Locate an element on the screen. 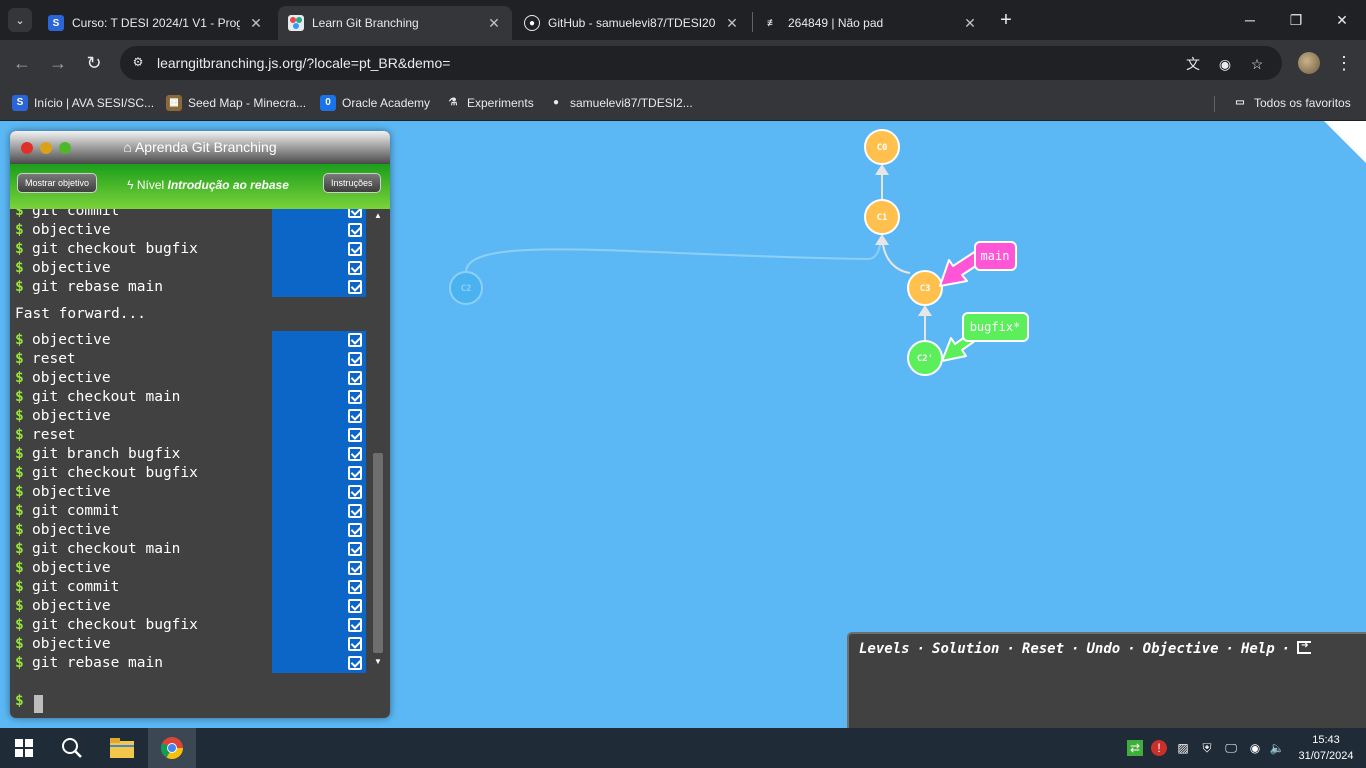  terminal-title: ⌂ Aprenda Git Branching is located at coordinates (200, 147).